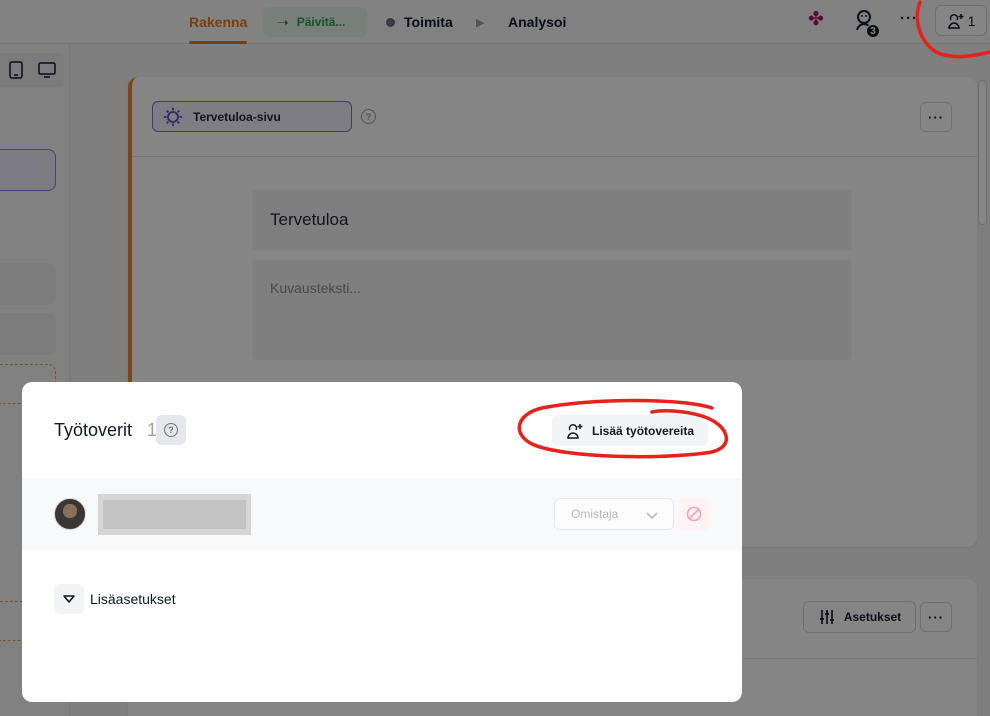 Image resolution: width=990 pixels, height=716 pixels. I want to click on help-button: ?, so click(171, 430).